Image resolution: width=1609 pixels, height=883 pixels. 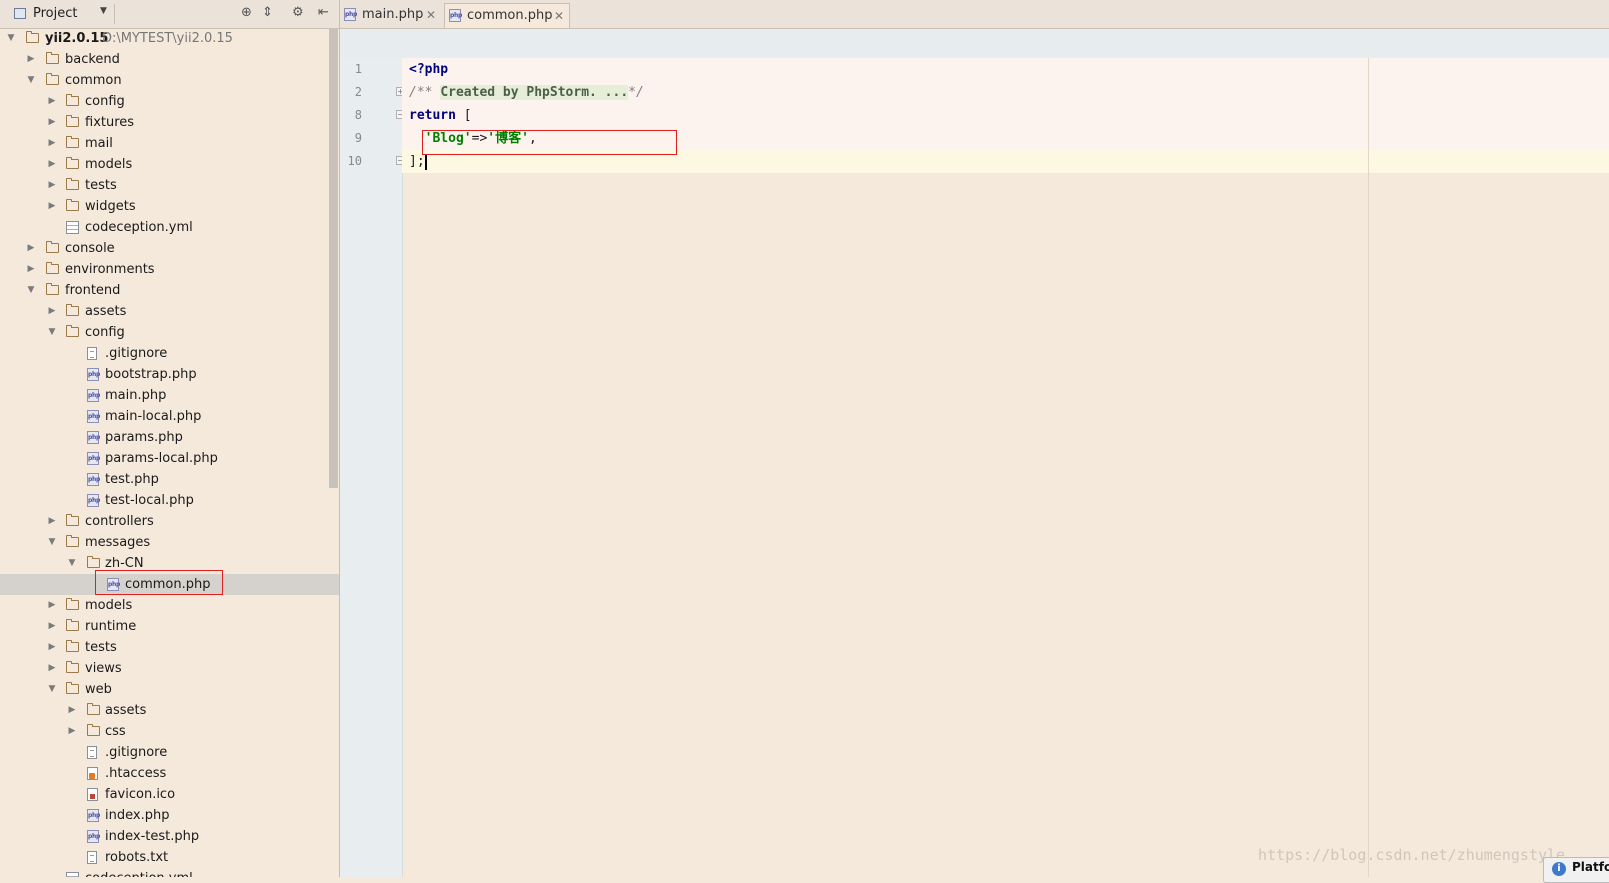 What do you see at coordinates (169, 374) in the screenshot?
I see `tree-row: php bootstrap.php` at bounding box center [169, 374].